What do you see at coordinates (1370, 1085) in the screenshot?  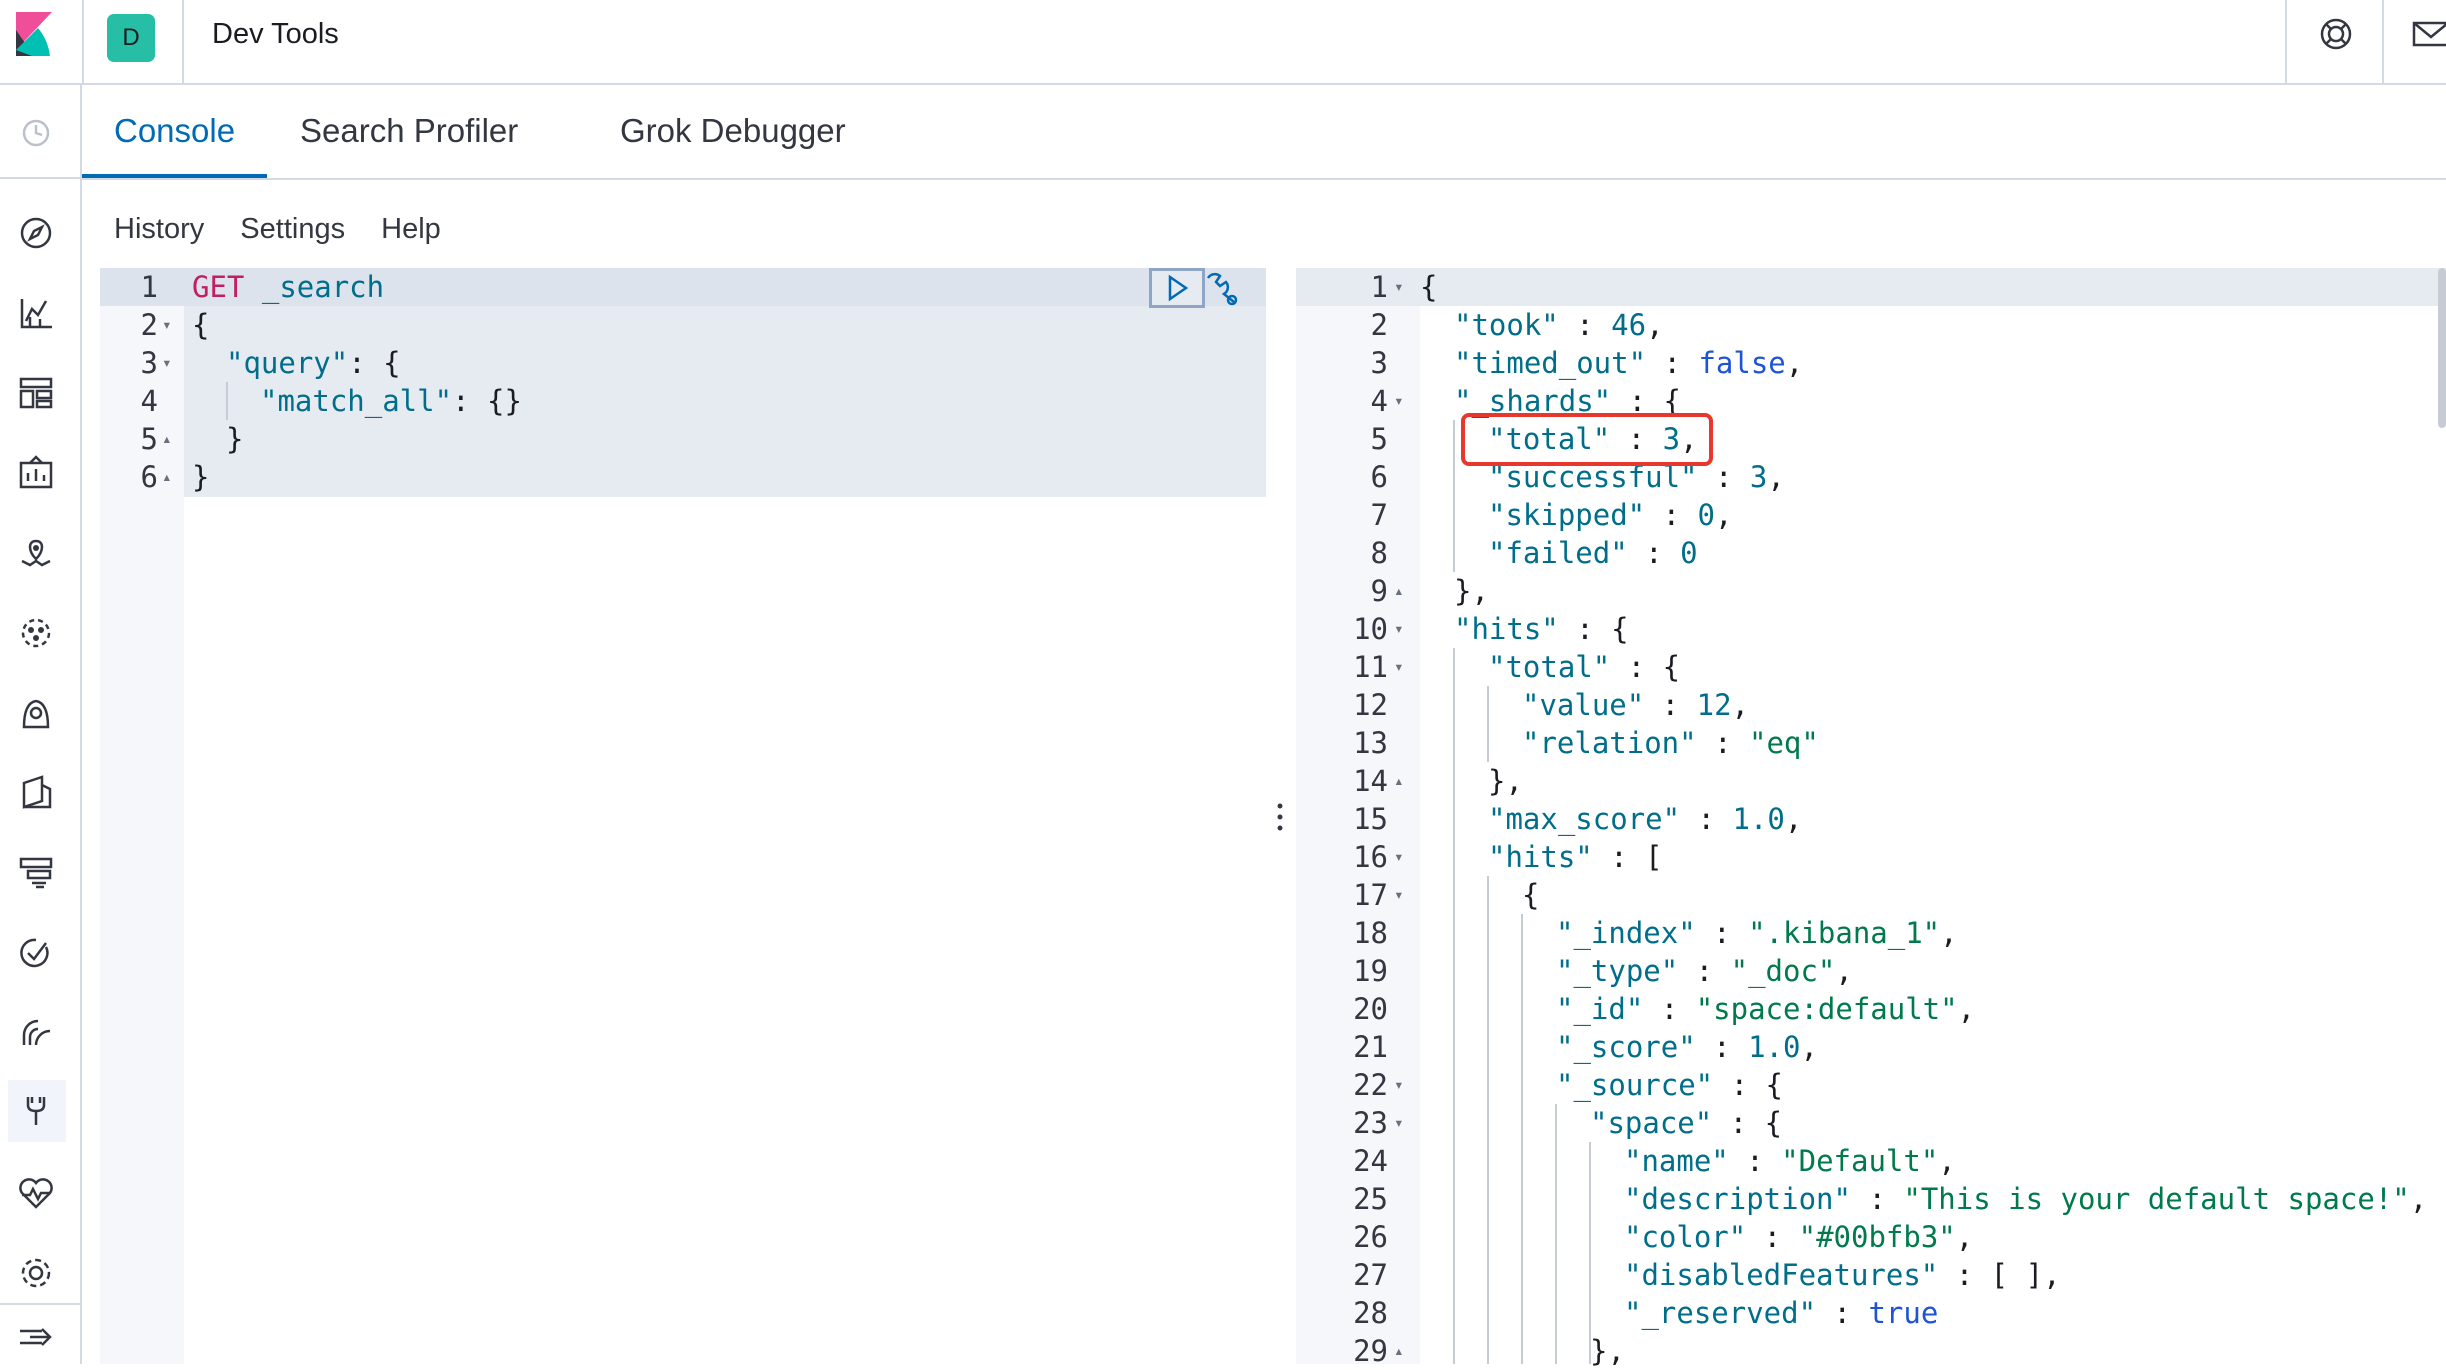 I see `line-number: 22` at bounding box center [1370, 1085].